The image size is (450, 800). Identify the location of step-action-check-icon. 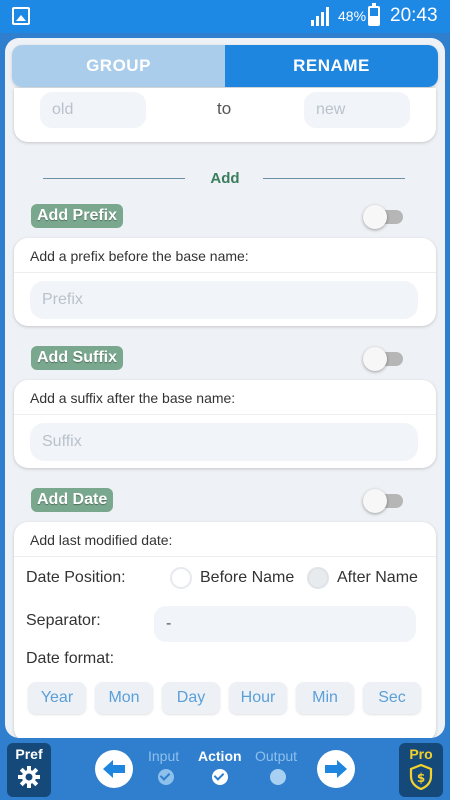
(220, 777).